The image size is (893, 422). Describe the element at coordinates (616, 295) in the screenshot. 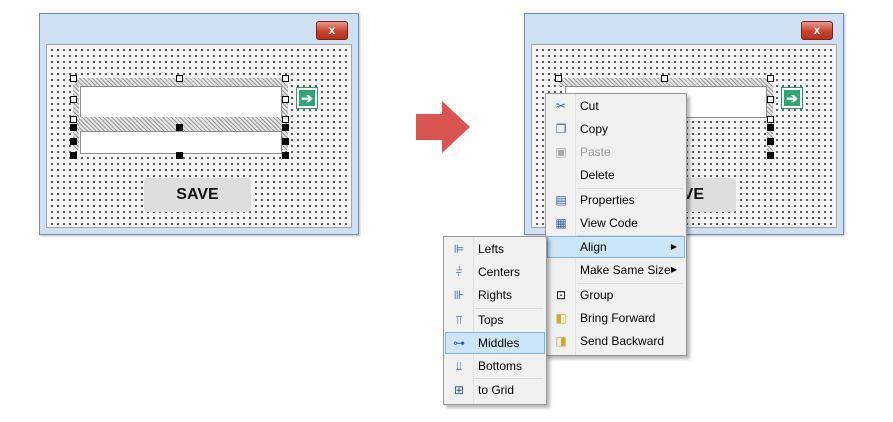

I see `menu-item-group: ⊡ Group` at that location.